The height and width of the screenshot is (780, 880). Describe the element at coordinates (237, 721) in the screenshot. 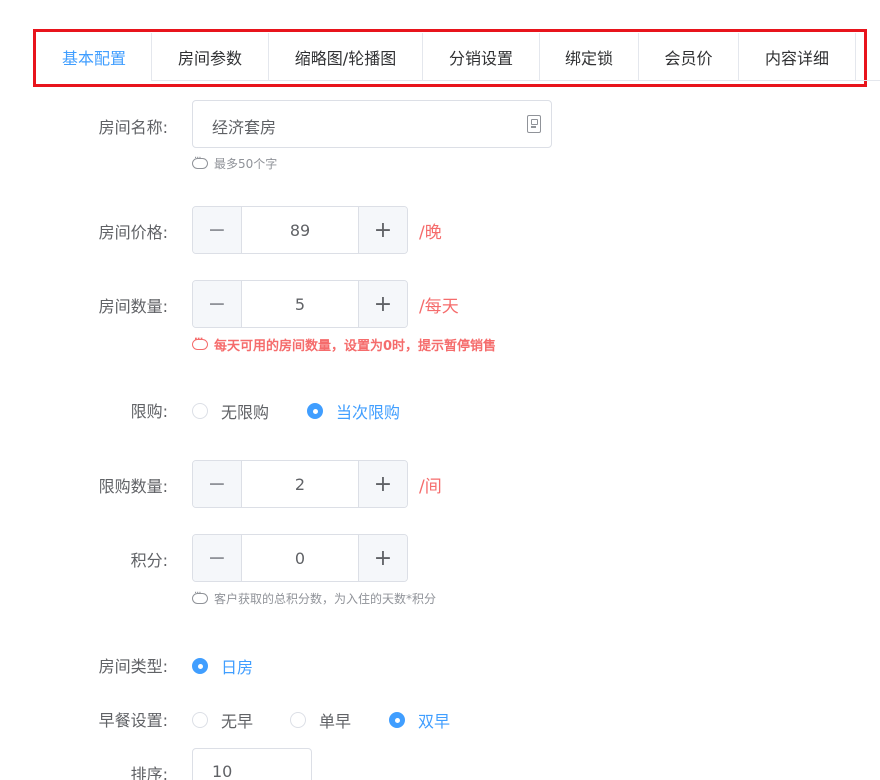

I see `radio-label: 无早` at that location.